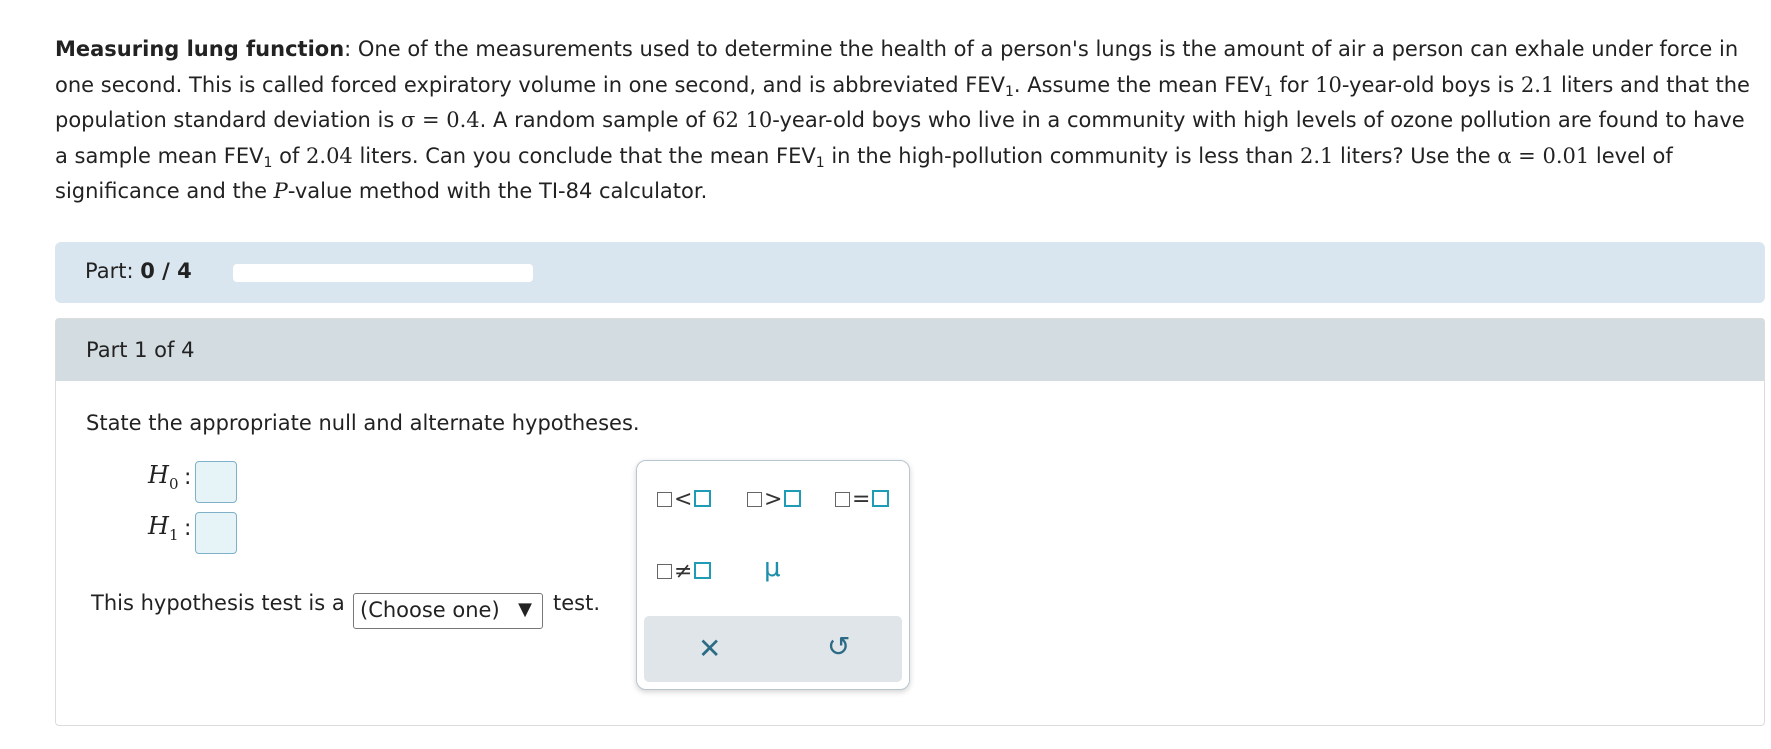  Describe the element at coordinates (1415, 155) in the screenshot. I see `problem-text: liters? Use the` at that location.